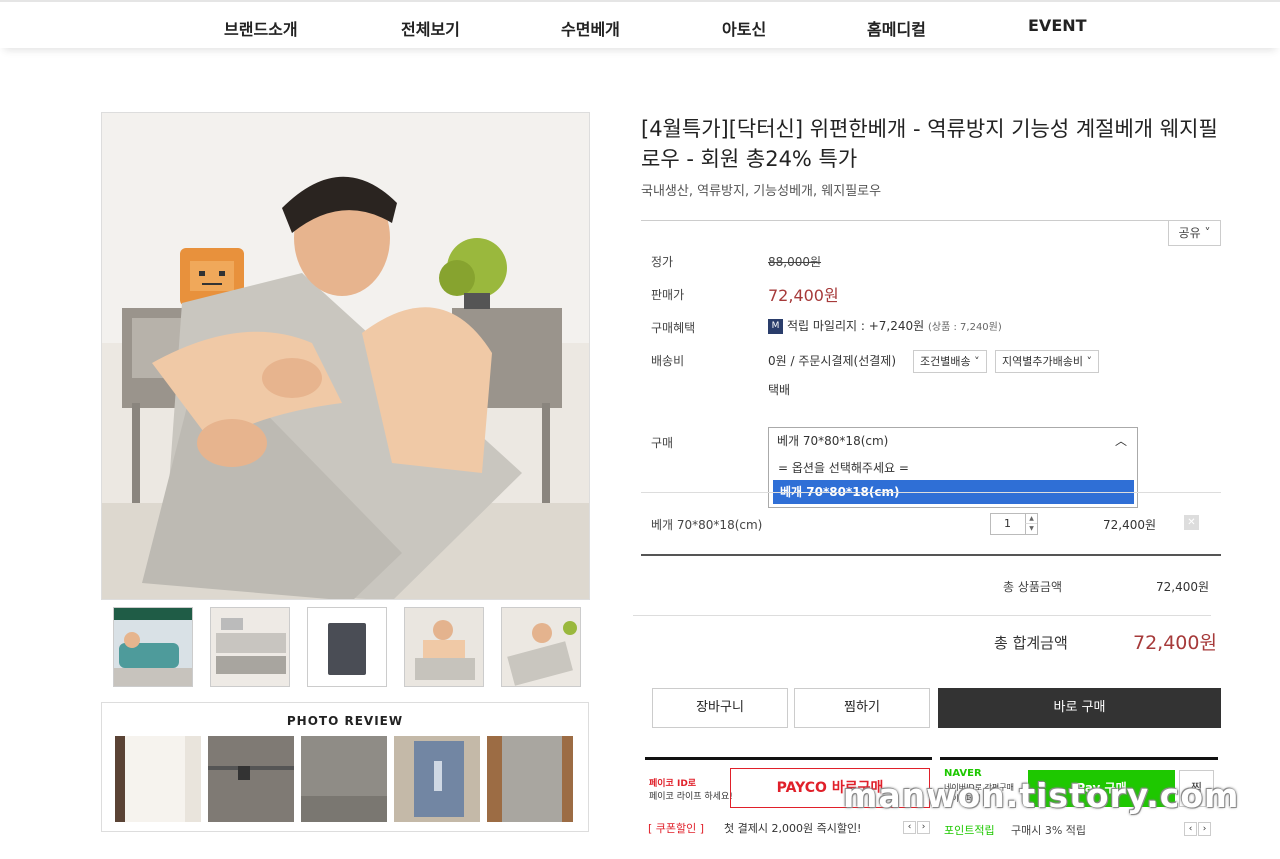 The image size is (1280, 859). What do you see at coordinates (673, 328) in the screenshot?
I see `benefit-label: 구매혜택` at bounding box center [673, 328].